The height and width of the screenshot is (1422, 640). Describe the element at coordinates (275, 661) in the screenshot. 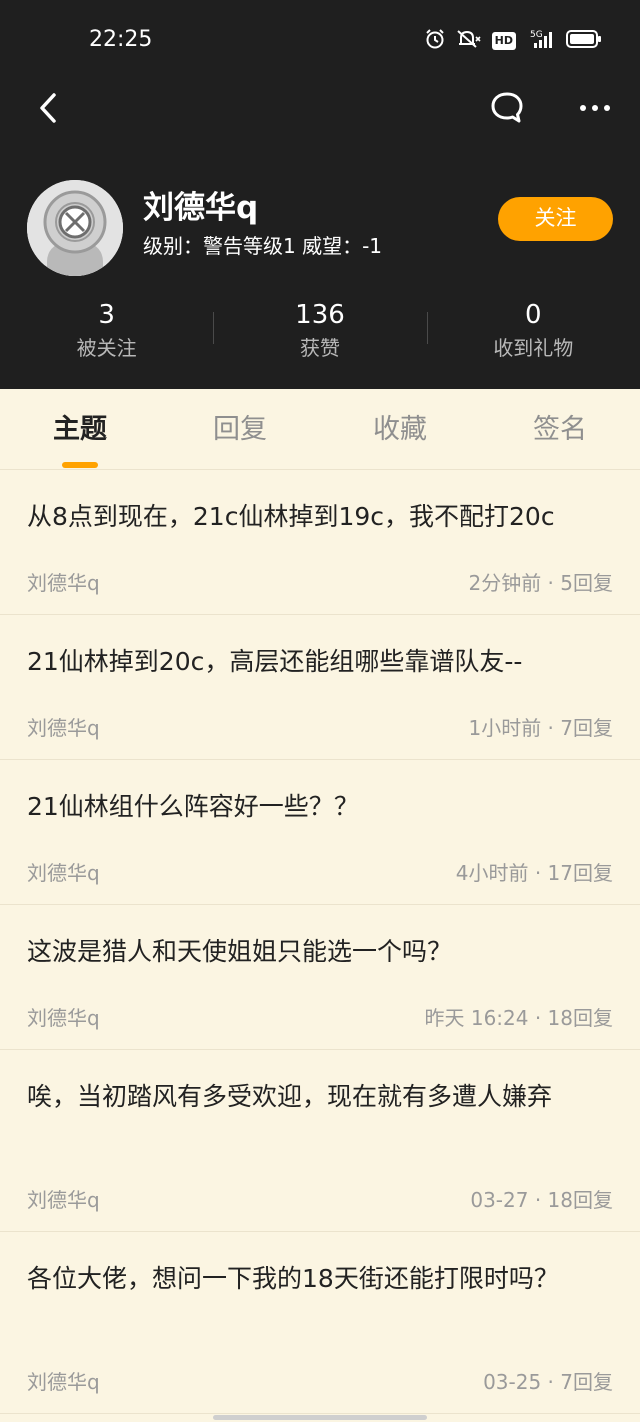

I see `post-title: 21仙林掉到20c，高层还能组哪些靠谱队友--` at that location.